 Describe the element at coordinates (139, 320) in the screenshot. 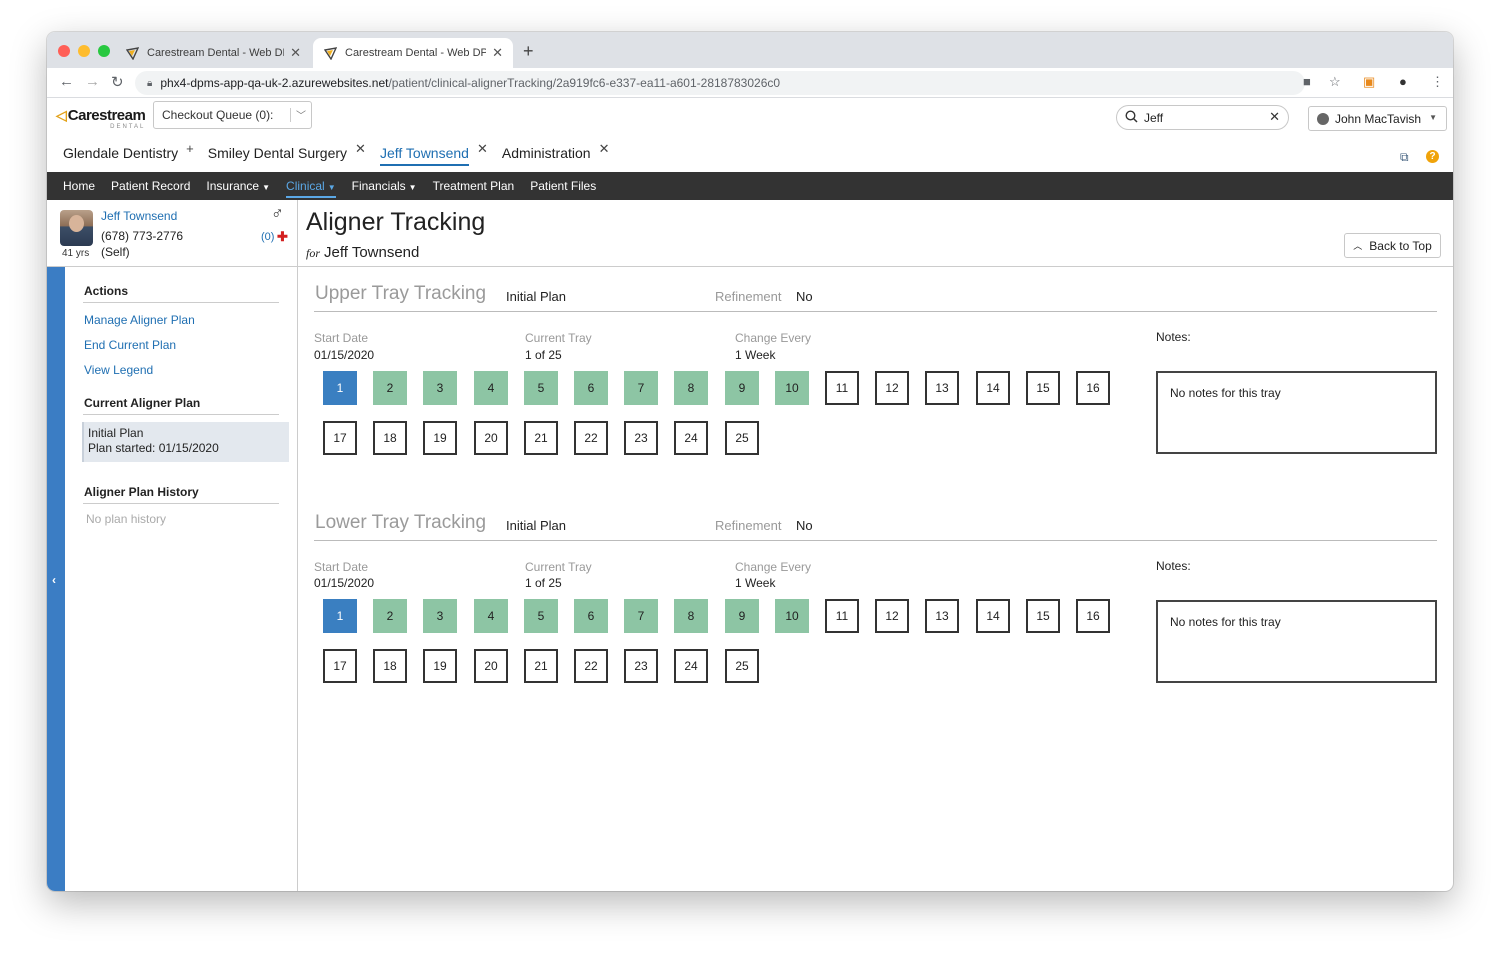

I see `manage-aligner-plan-link: Manage Aligner Plan` at that location.